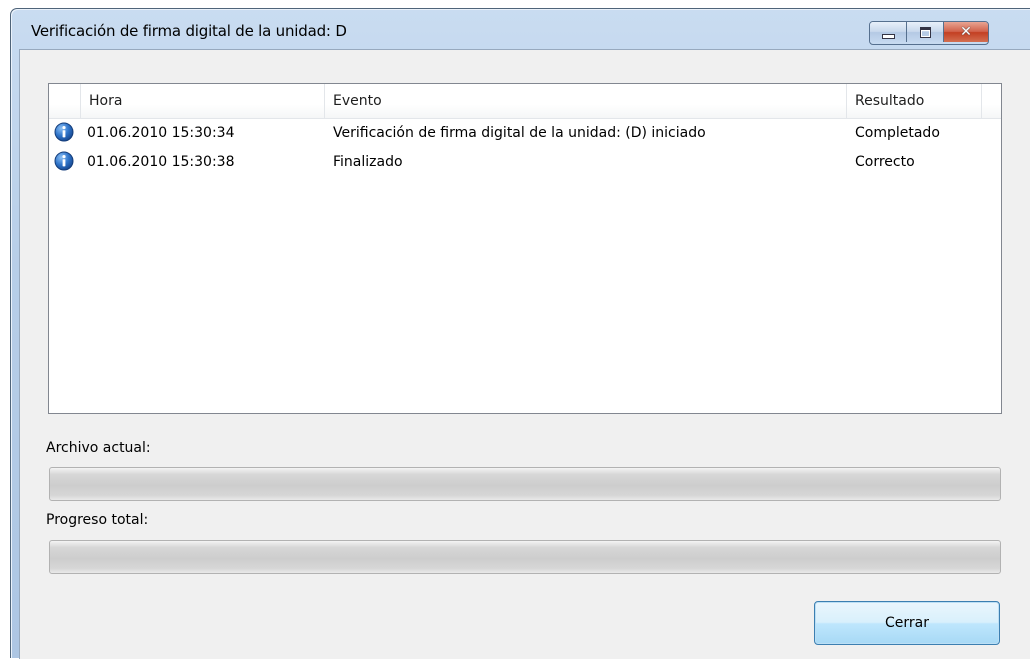 The height and width of the screenshot is (659, 1030). I want to click on column-header-resultado: Resultado, so click(914, 101).